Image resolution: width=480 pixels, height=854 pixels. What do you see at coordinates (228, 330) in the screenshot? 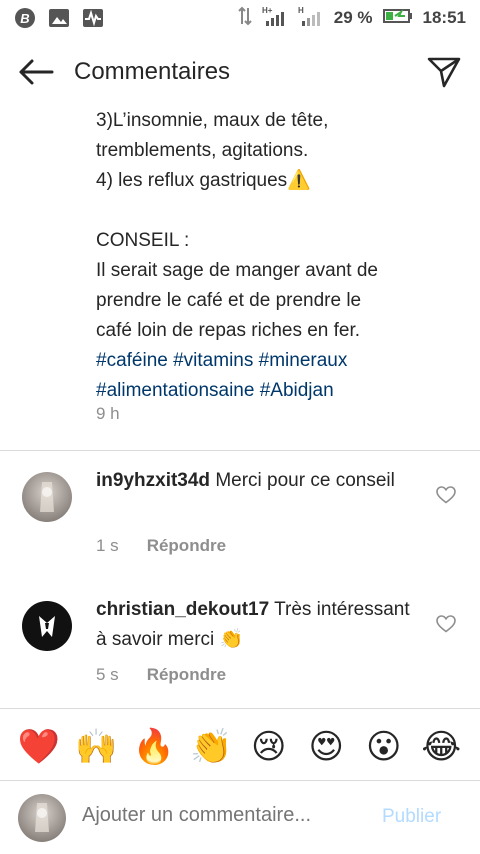
I see `caption-line: café loin de repas riches en fer.` at bounding box center [228, 330].